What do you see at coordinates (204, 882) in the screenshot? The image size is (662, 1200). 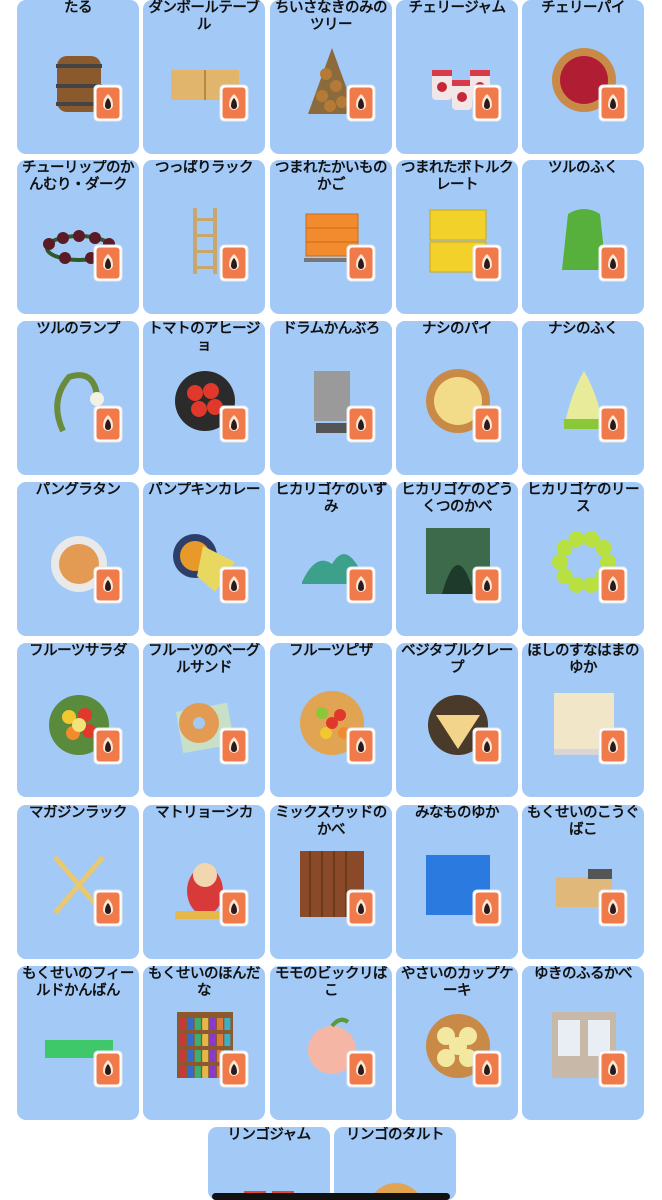 I see `recipe-card: マトリョーシカ` at bounding box center [204, 882].